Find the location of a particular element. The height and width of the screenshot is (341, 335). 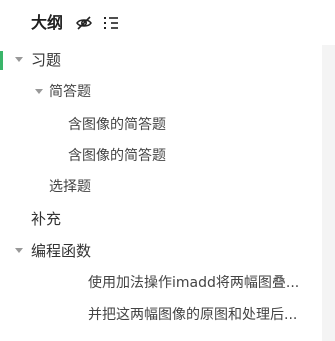

scrollbar is located at coordinates (328, 193).